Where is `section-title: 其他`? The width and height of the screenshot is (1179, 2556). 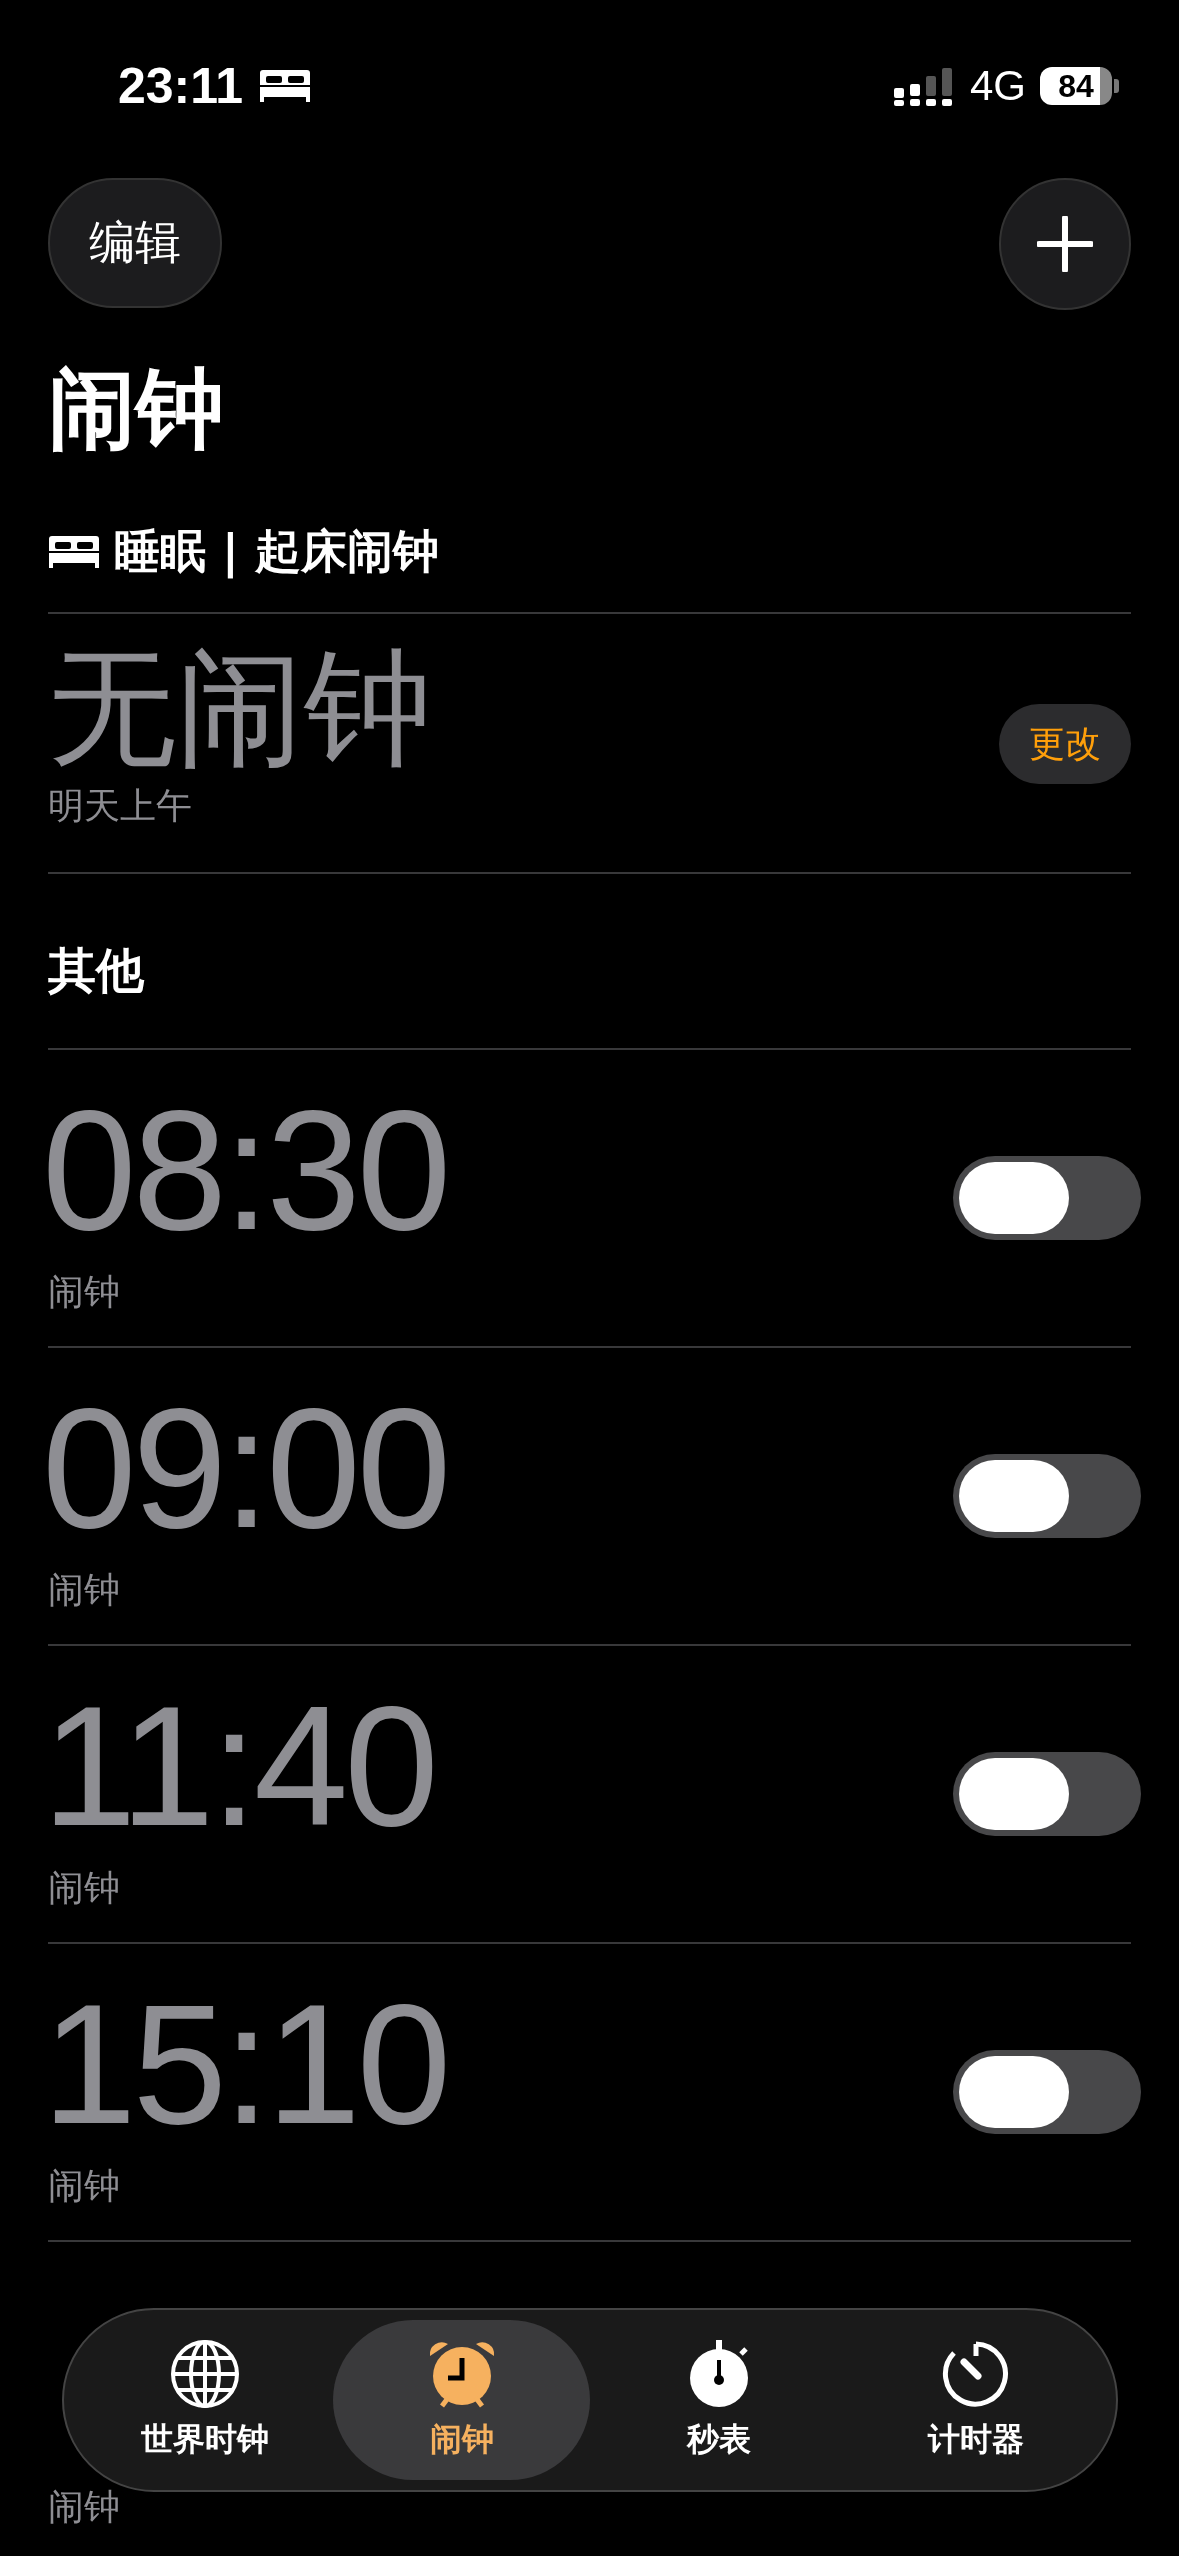 section-title: 其他 is located at coordinates (97, 970).